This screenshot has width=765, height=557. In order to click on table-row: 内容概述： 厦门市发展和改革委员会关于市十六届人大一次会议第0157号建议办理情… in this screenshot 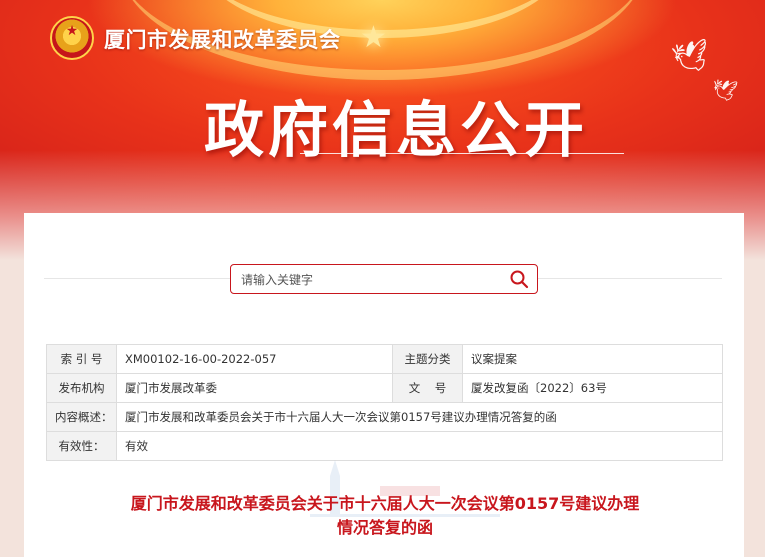, I will do `click(384, 417)`.